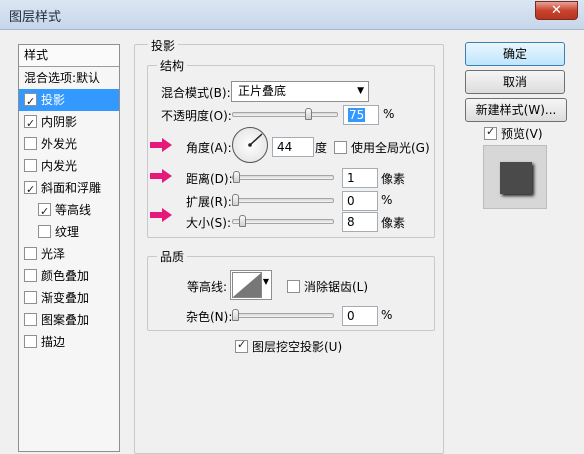 This screenshot has width=584, height=454. What do you see at coordinates (53, 100) in the screenshot?
I see `style-item-label: 投影` at bounding box center [53, 100].